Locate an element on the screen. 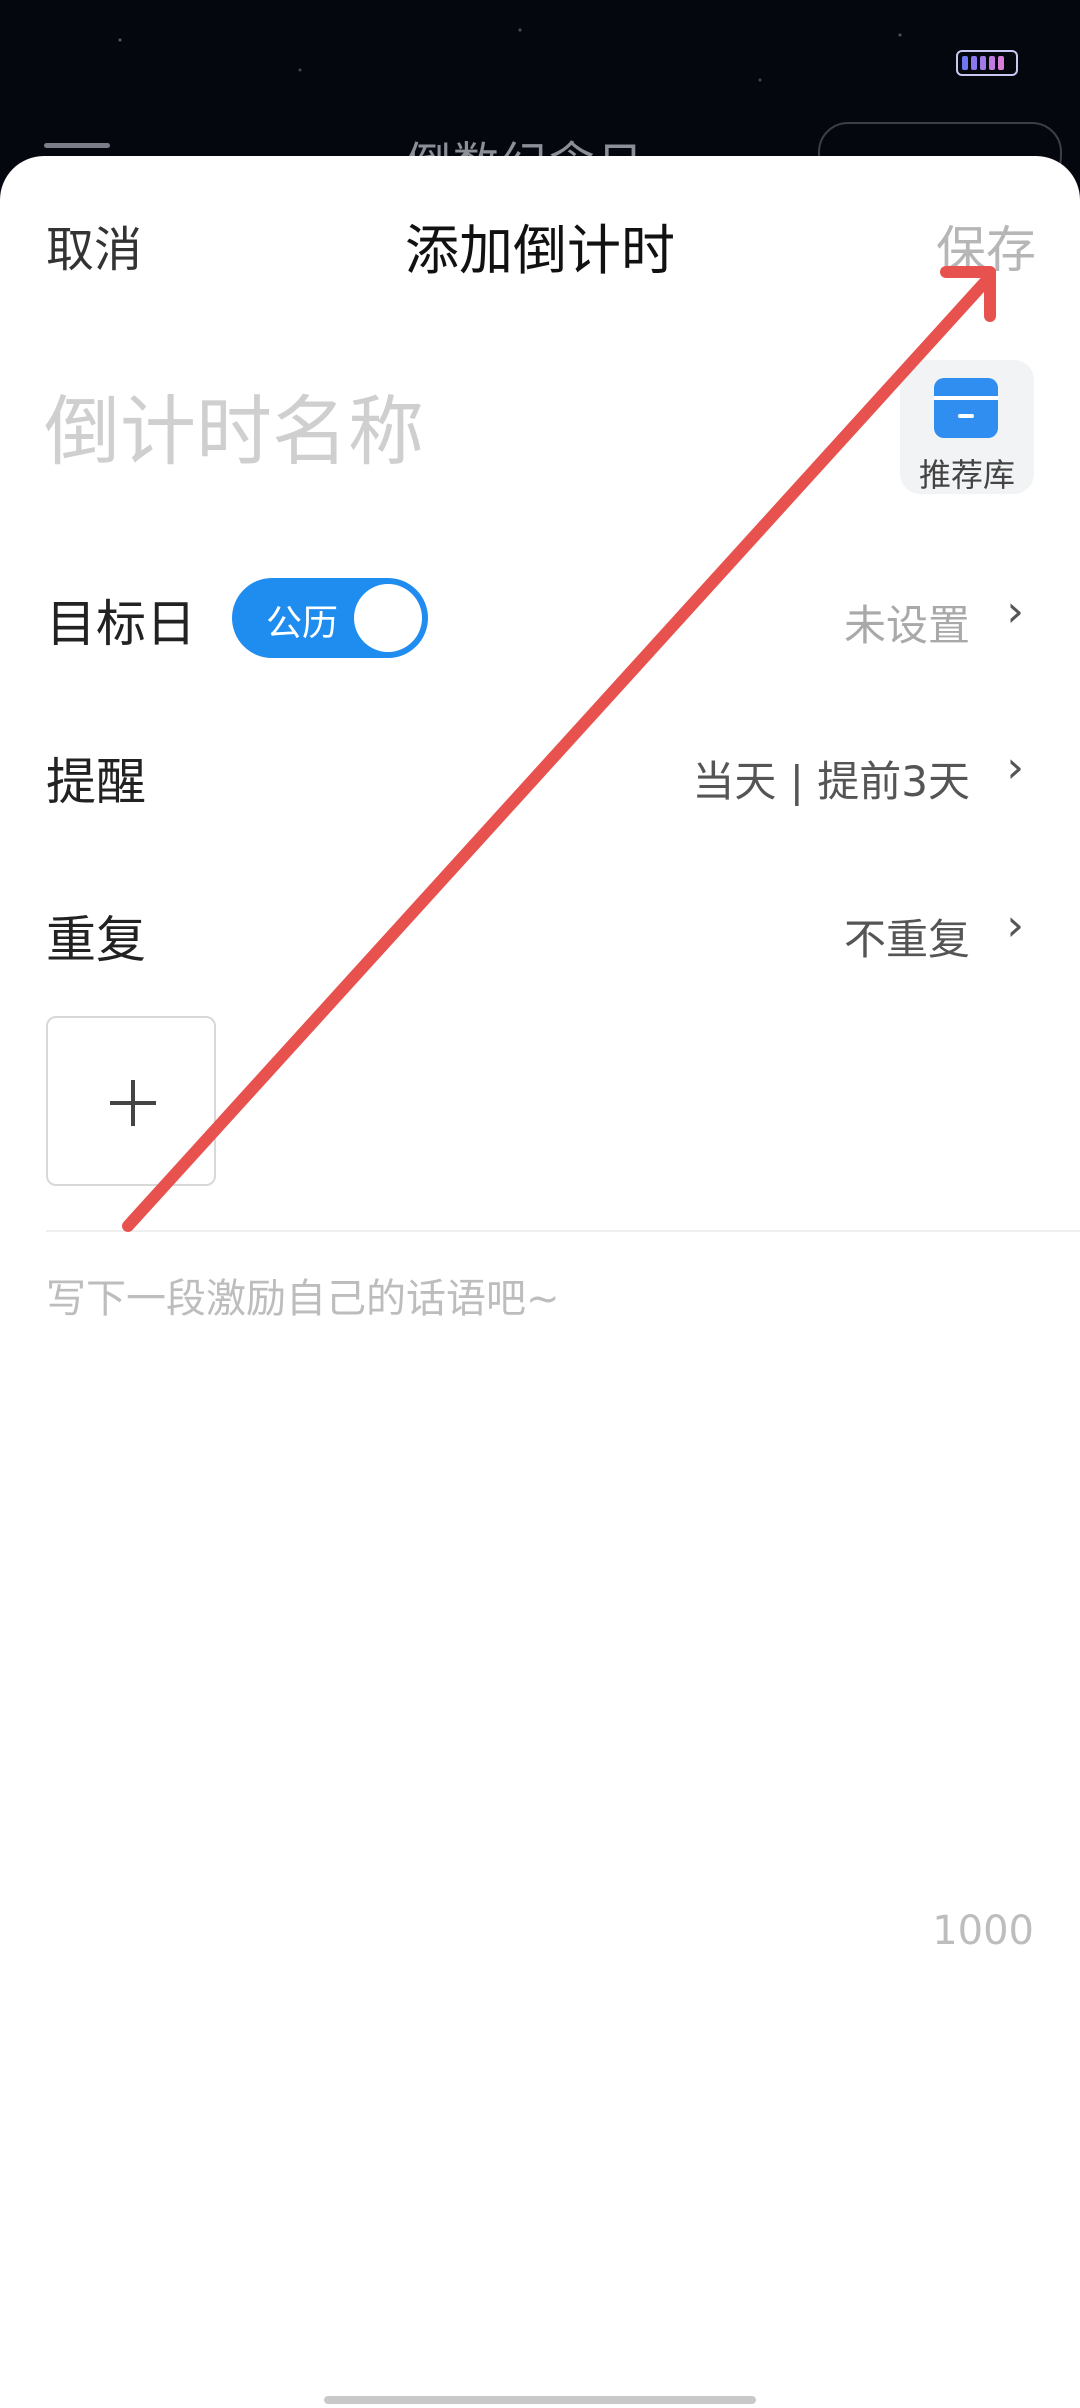 Image resolution: width=1080 pixels, height=2408 pixels. add-image-button is located at coordinates (131, 1101).